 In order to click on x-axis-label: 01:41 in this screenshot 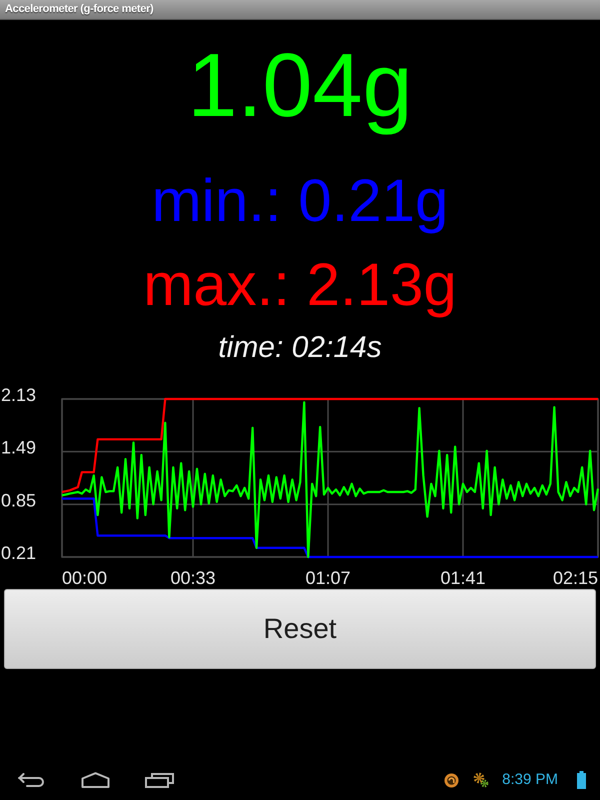, I will do `click(463, 578)`.